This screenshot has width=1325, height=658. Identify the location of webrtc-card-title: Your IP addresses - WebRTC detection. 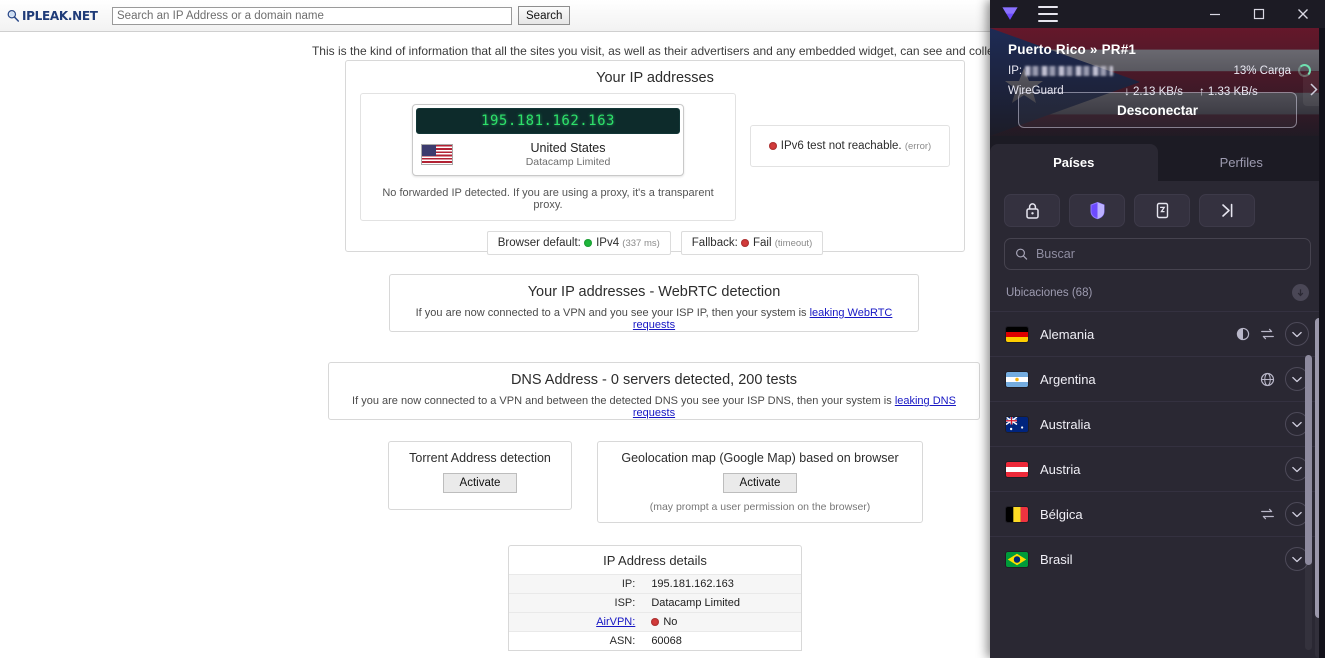
(654, 292).